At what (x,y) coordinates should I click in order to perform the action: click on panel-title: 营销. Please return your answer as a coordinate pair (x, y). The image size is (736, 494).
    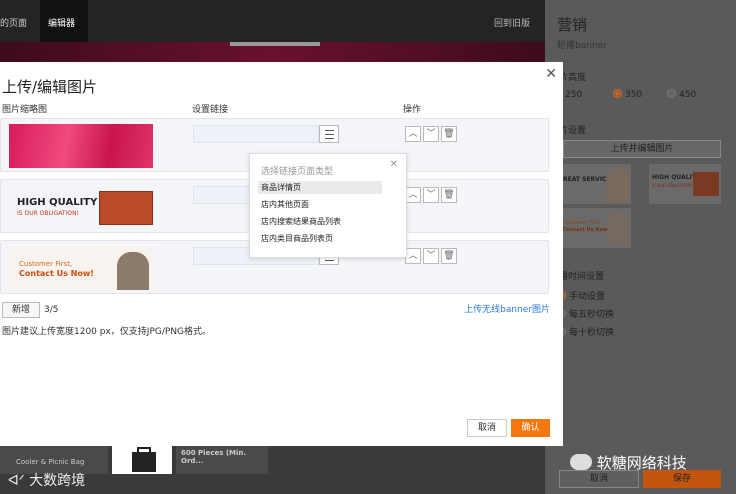
    Looking at the image, I should click on (572, 25).